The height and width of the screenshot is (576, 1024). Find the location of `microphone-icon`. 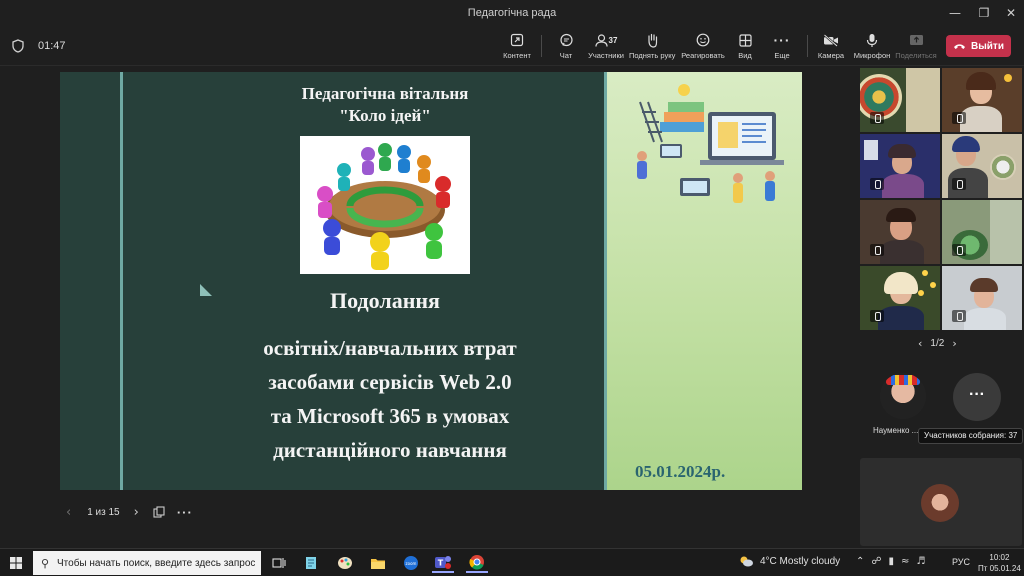

microphone-icon is located at coordinates (872, 40).